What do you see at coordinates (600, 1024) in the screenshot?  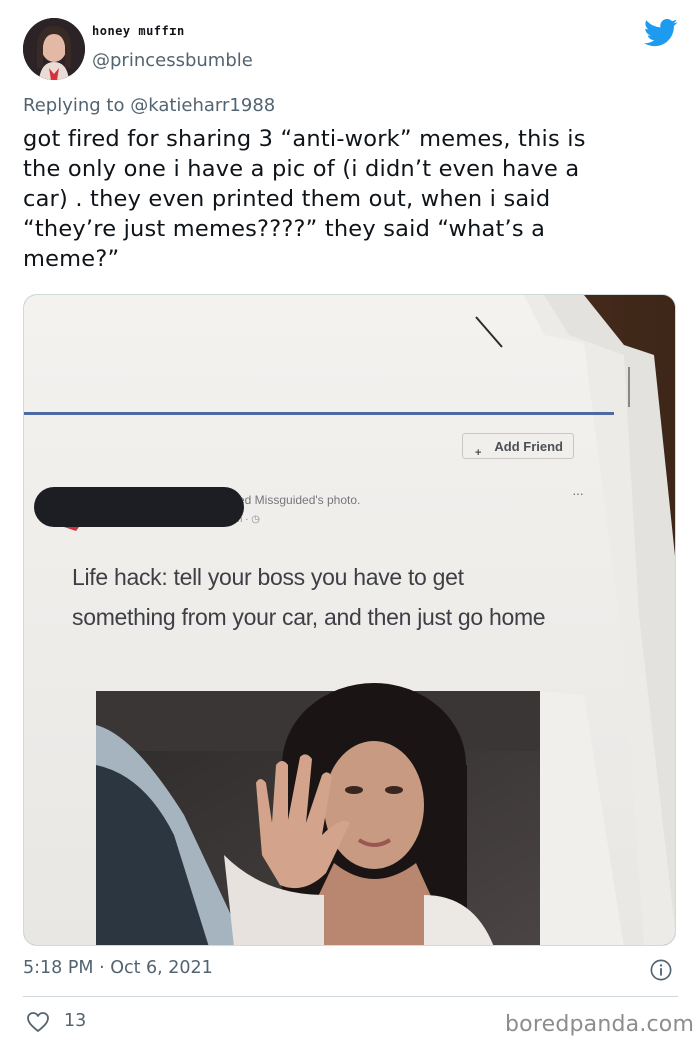 I see `watermark: boredpanda.com` at bounding box center [600, 1024].